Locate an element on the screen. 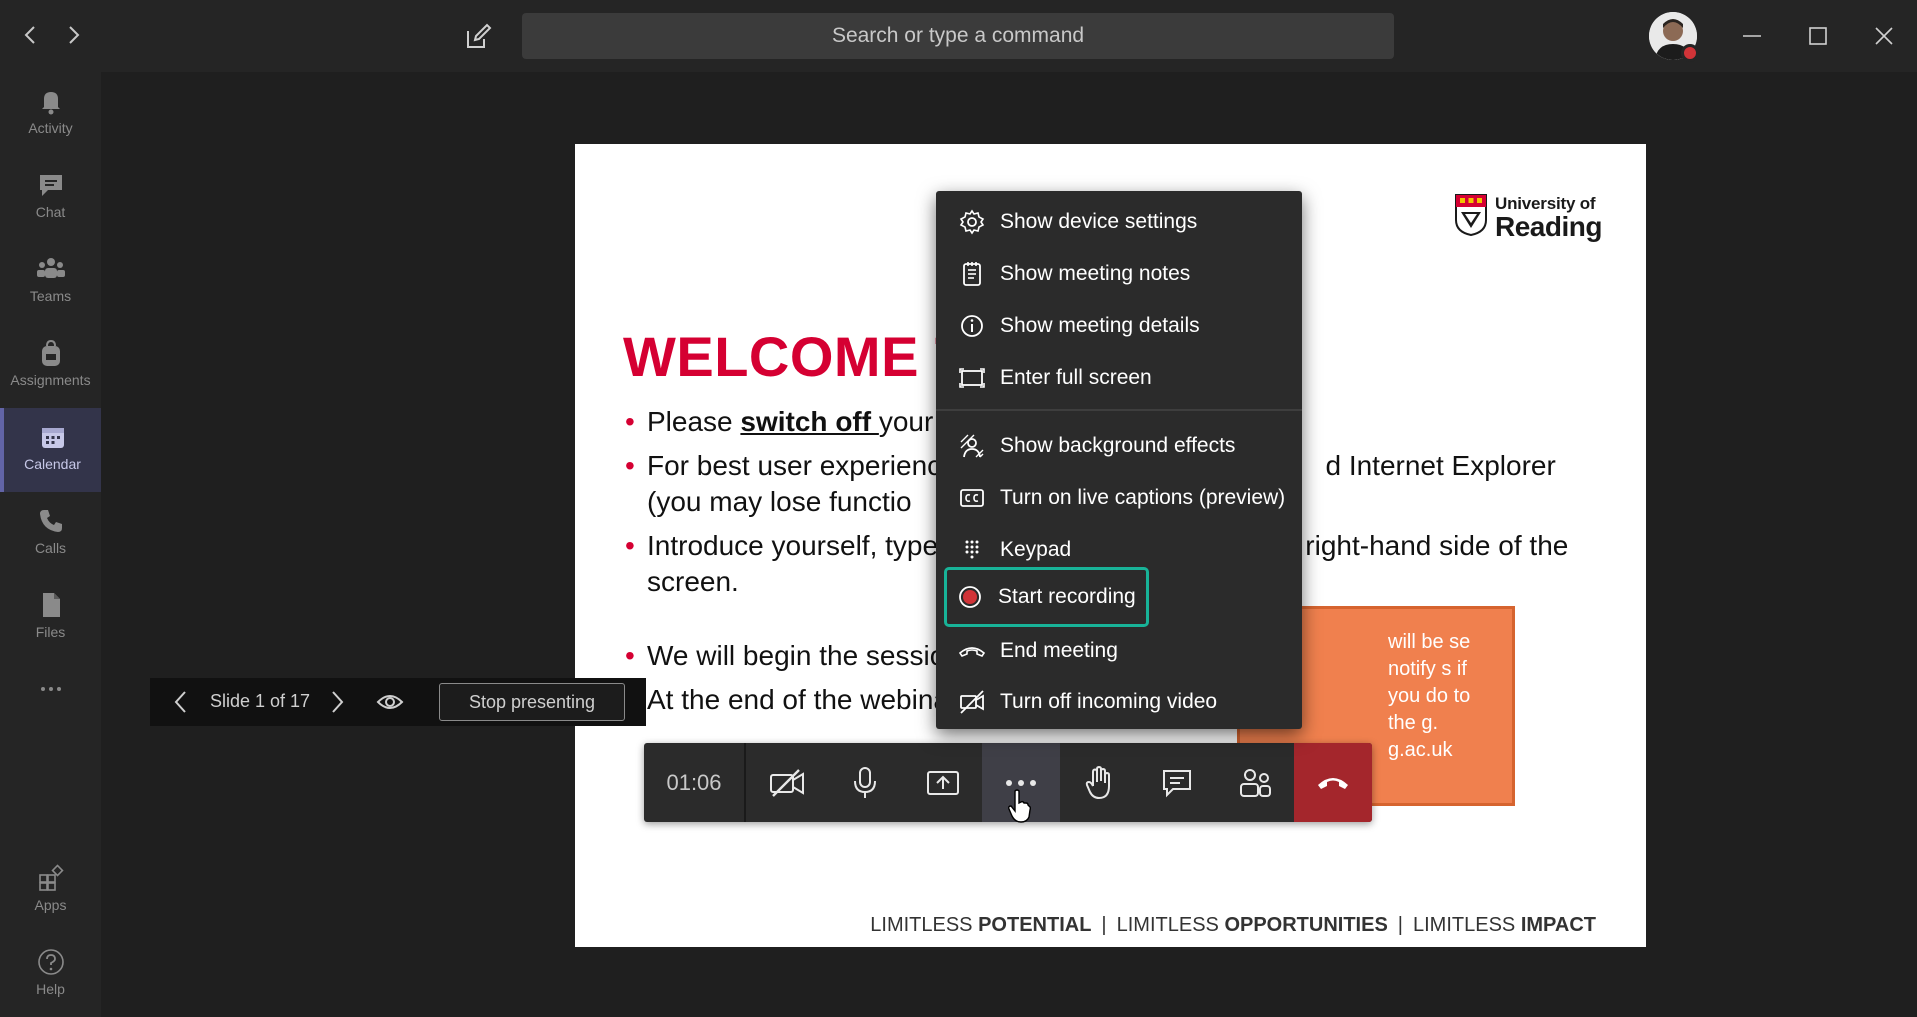  menu-item-label: End meeting is located at coordinates (1059, 650).